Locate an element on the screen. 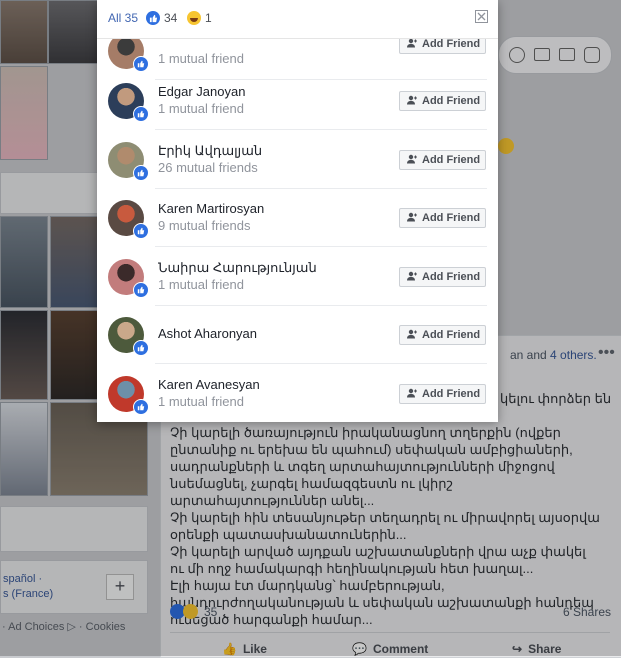 The height and width of the screenshot is (658, 621). tab-haha: 1 is located at coordinates (199, 18).